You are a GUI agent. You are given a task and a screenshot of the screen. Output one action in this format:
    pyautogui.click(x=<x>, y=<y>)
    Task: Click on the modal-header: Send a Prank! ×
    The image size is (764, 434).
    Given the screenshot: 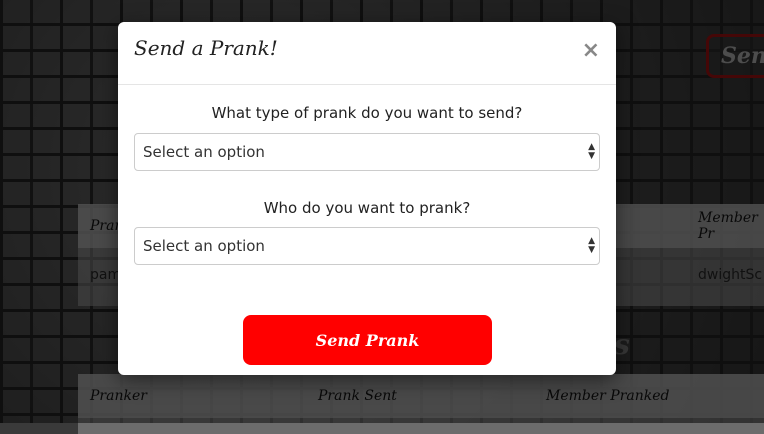 What is the action you would take?
    pyautogui.click(x=367, y=53)
    